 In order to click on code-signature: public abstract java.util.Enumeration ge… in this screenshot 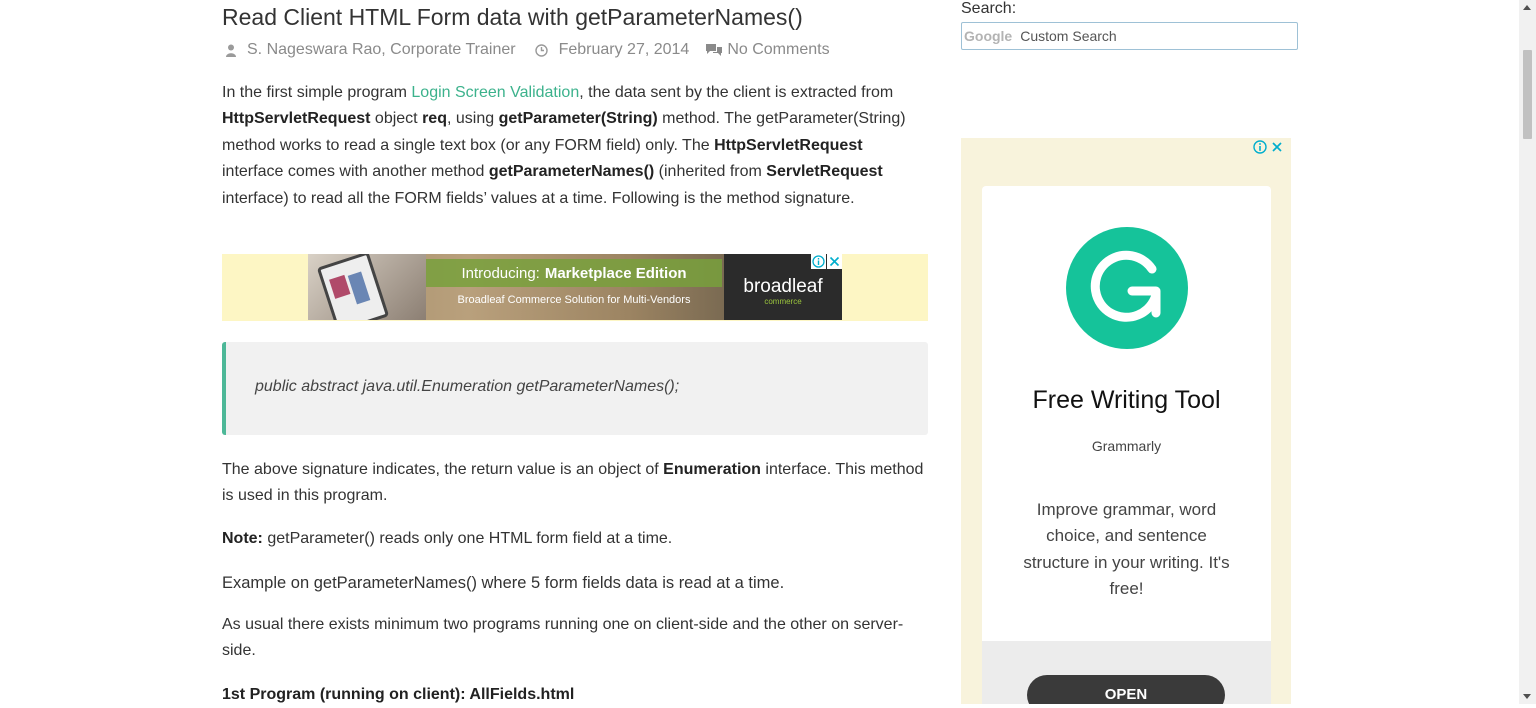, I will do `click(467, 386)`.